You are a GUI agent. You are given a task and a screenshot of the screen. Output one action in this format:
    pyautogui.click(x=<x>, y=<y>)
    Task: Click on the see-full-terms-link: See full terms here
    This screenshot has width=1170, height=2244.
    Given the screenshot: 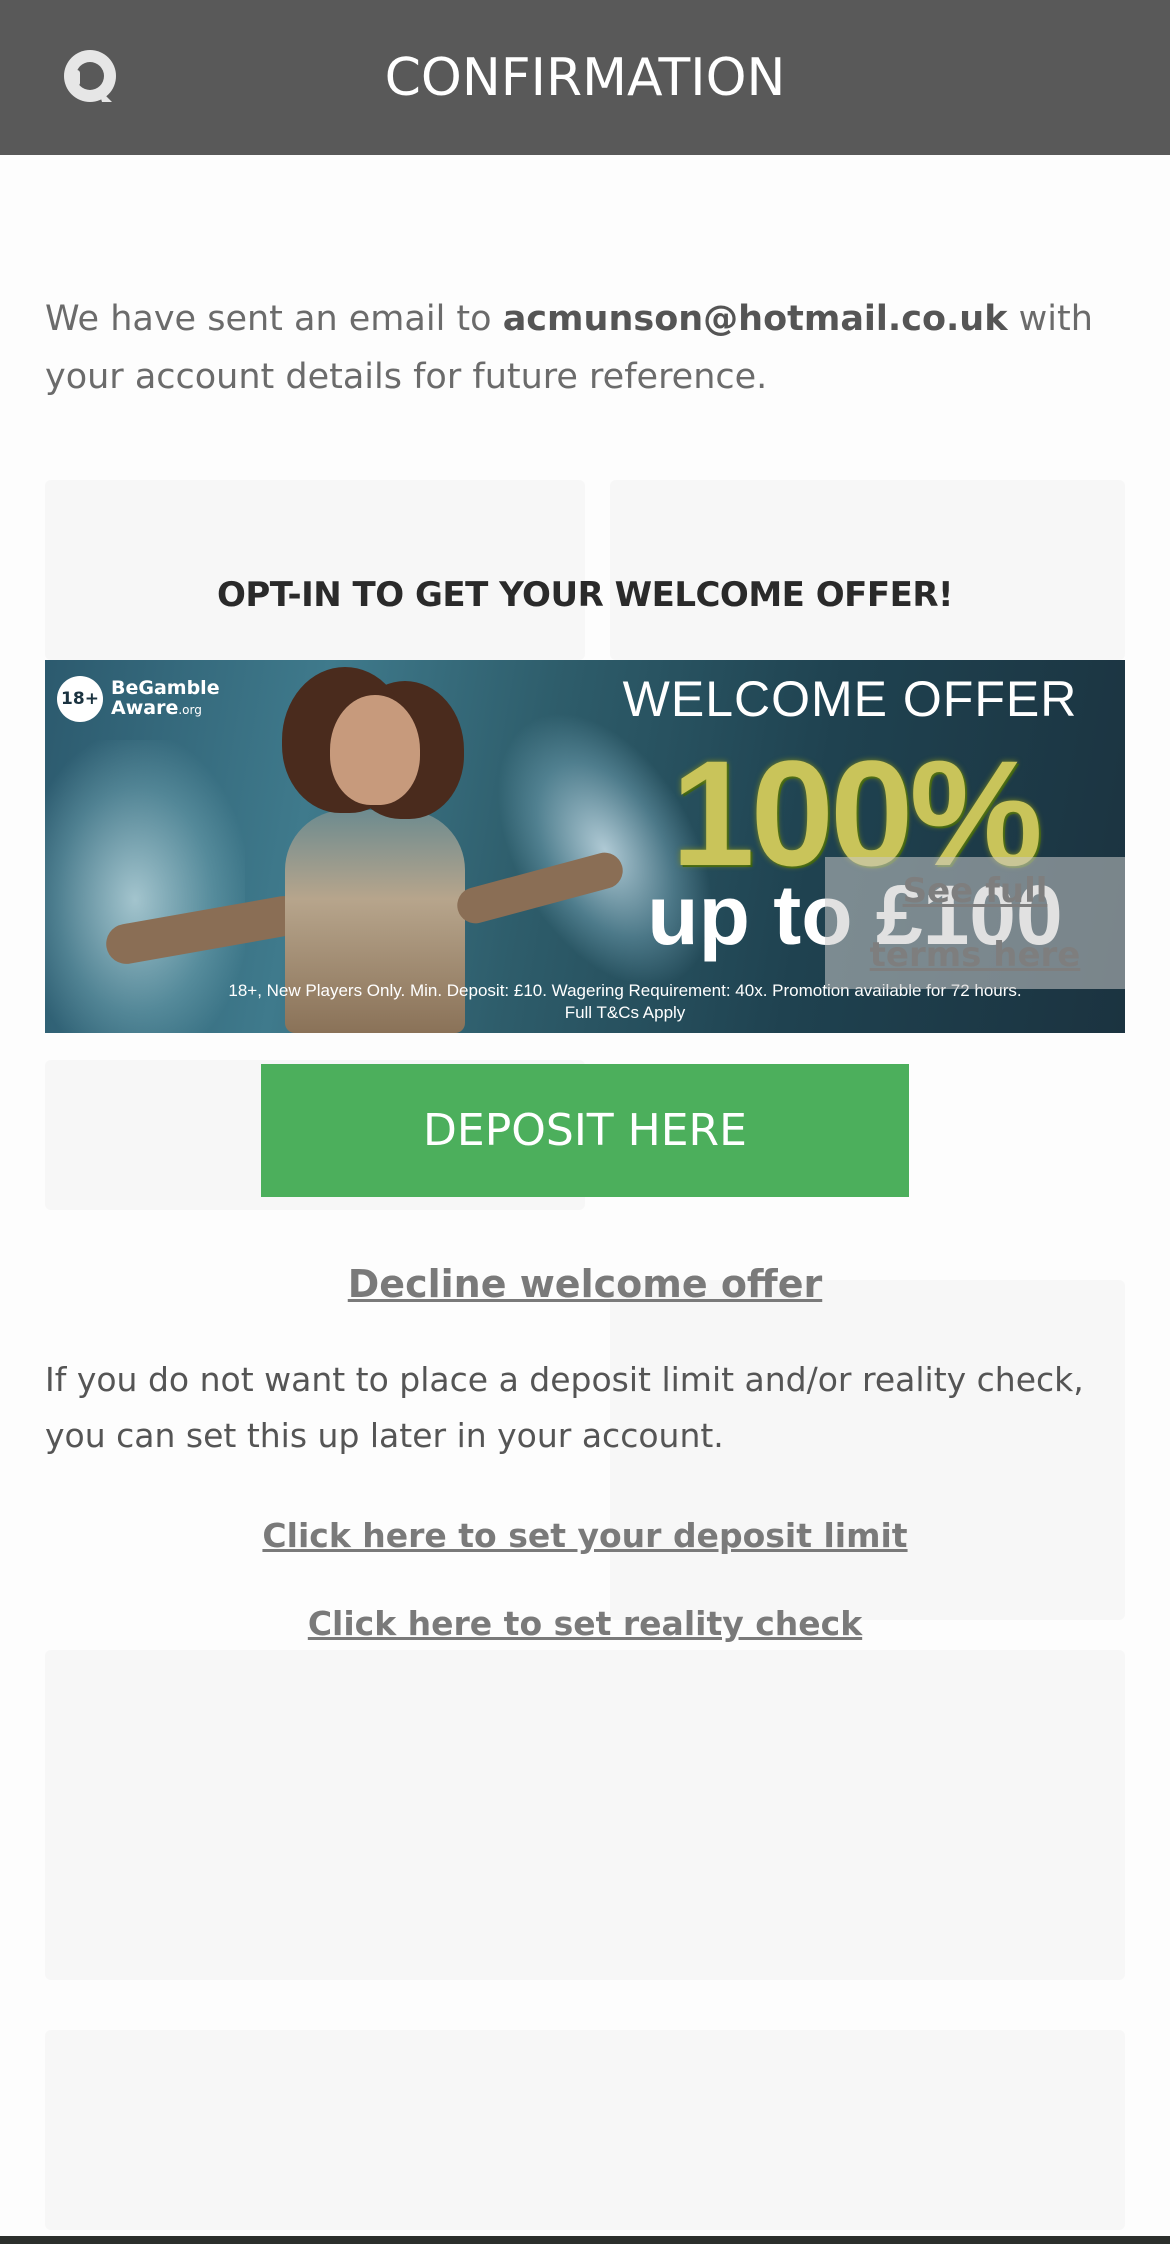 What is the action you would take?
    pyautogui.click(x=975, y=923)
    